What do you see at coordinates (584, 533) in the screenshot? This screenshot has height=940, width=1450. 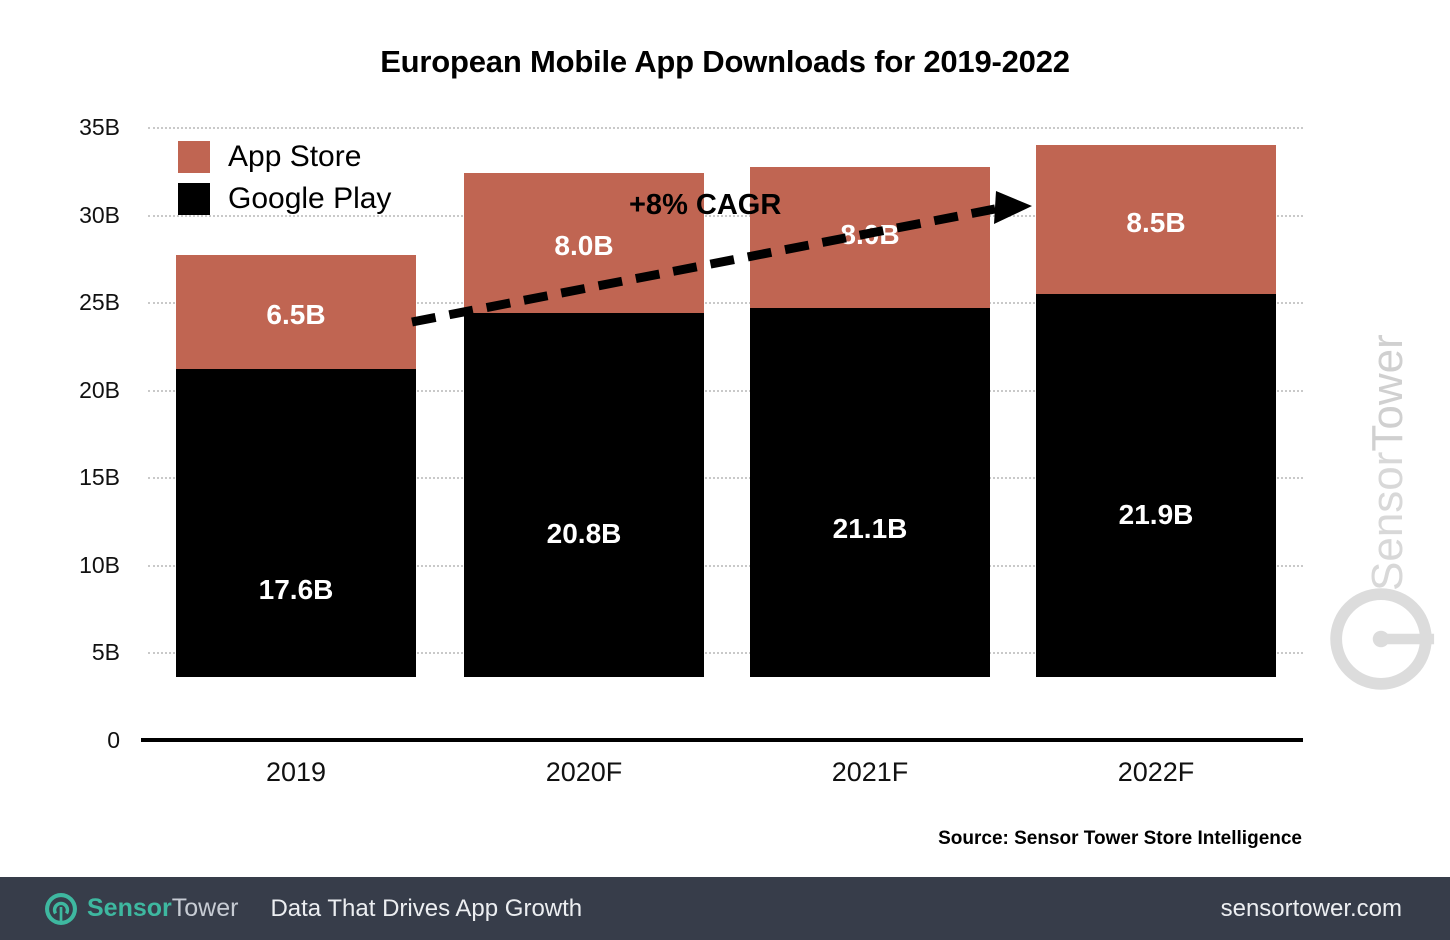 I see `bar-value-google-play-2020f: 20.8B` at bounding box center [584, 533].